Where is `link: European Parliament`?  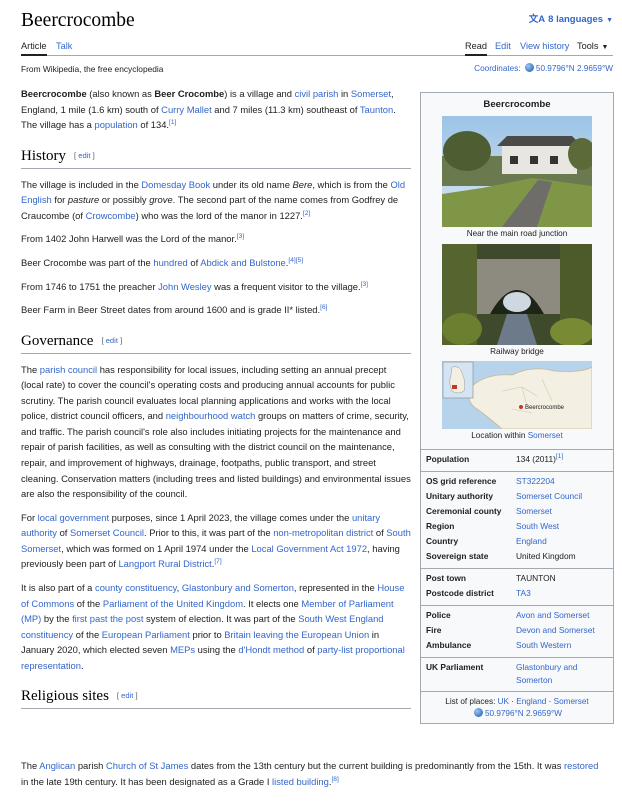
link: European Parliament is located at coordinates (146, 634).